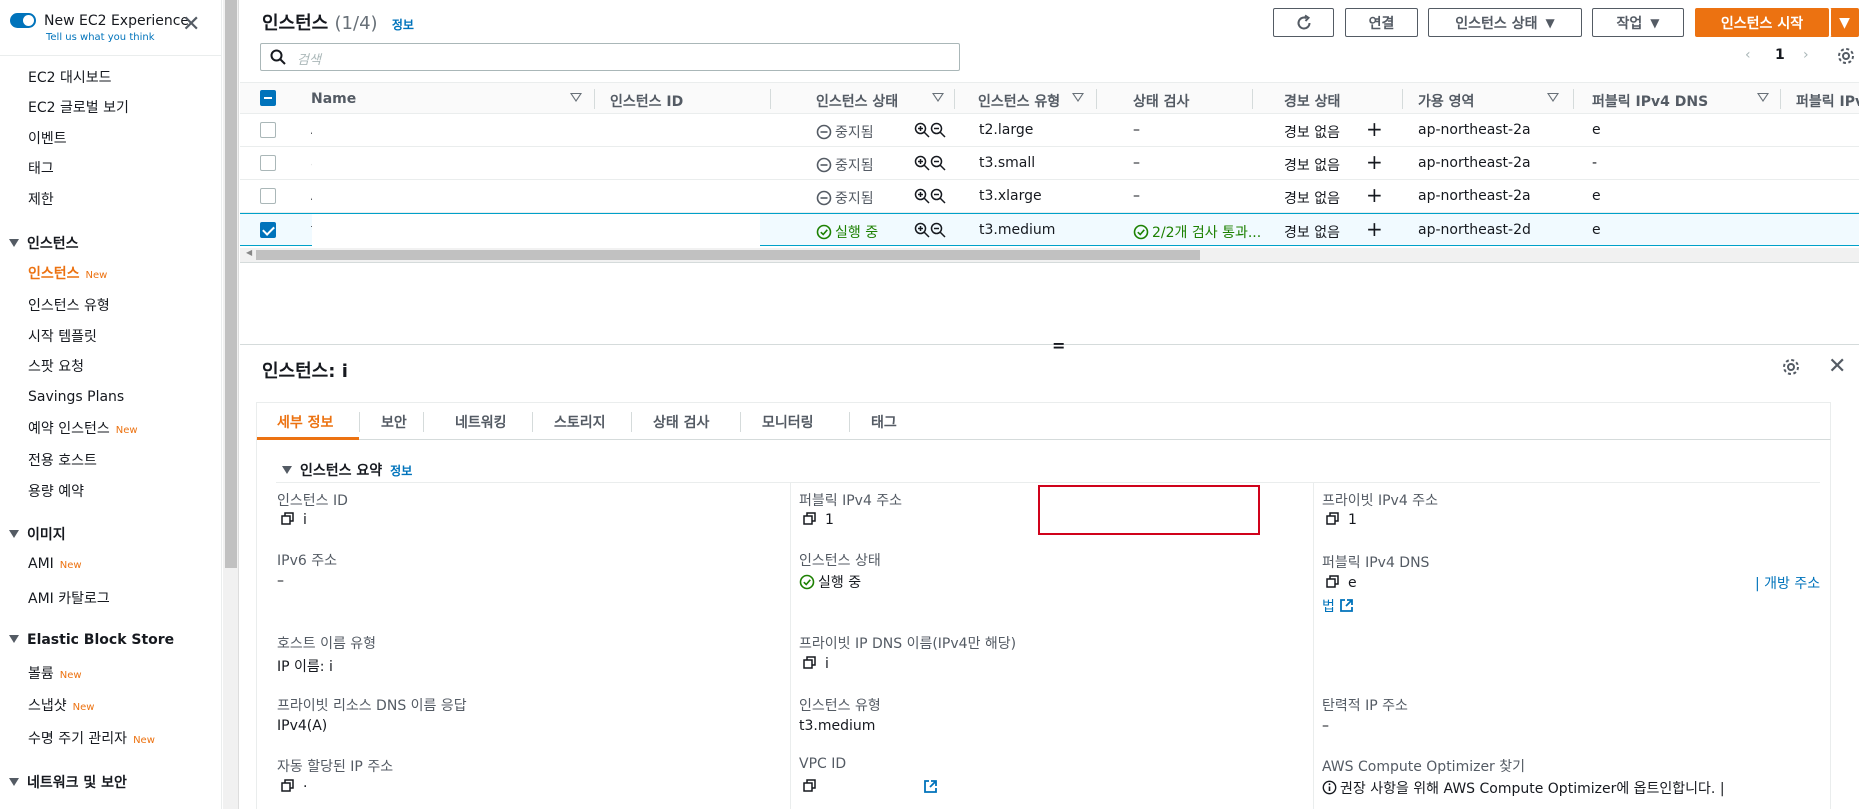 The height and width of the screenshot is (809, 1859). I want to click on connect-button: 연결, so click(1381, 22).